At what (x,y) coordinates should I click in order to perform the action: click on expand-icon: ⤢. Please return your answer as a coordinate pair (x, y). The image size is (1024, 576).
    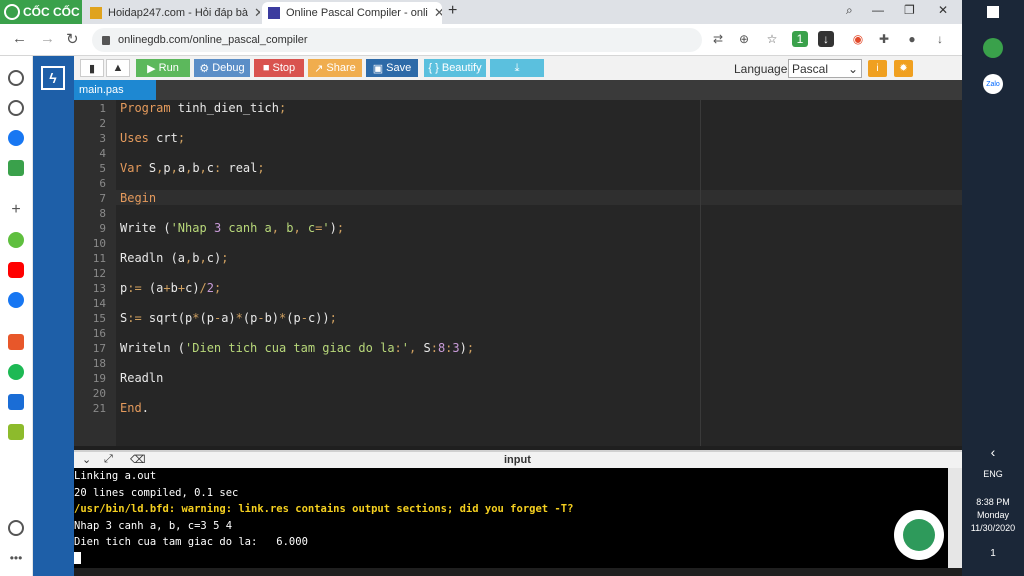
    Looking at the image, I should click on (108, 459).